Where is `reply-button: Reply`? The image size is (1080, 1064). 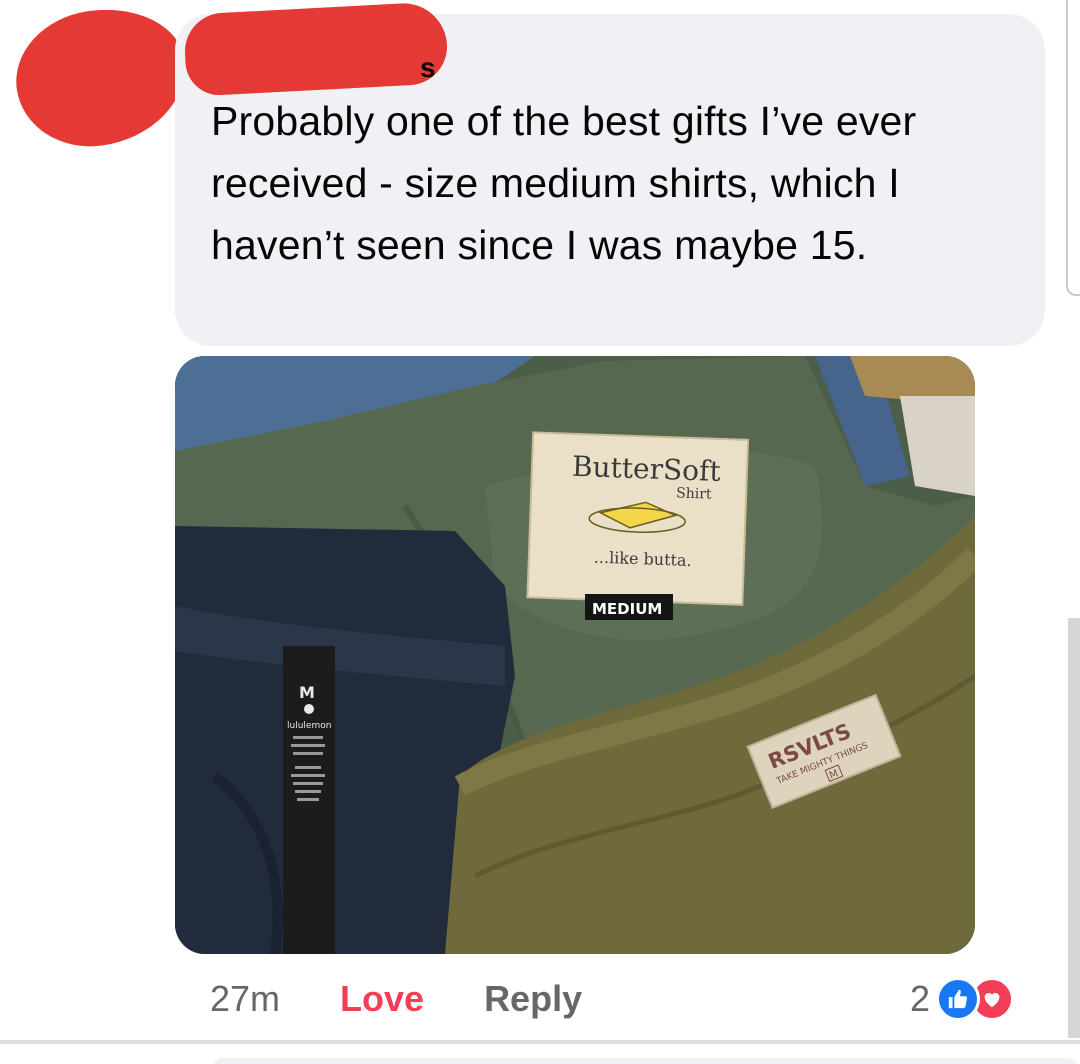
reply-button: Reply is located at coordinates (533, 999).